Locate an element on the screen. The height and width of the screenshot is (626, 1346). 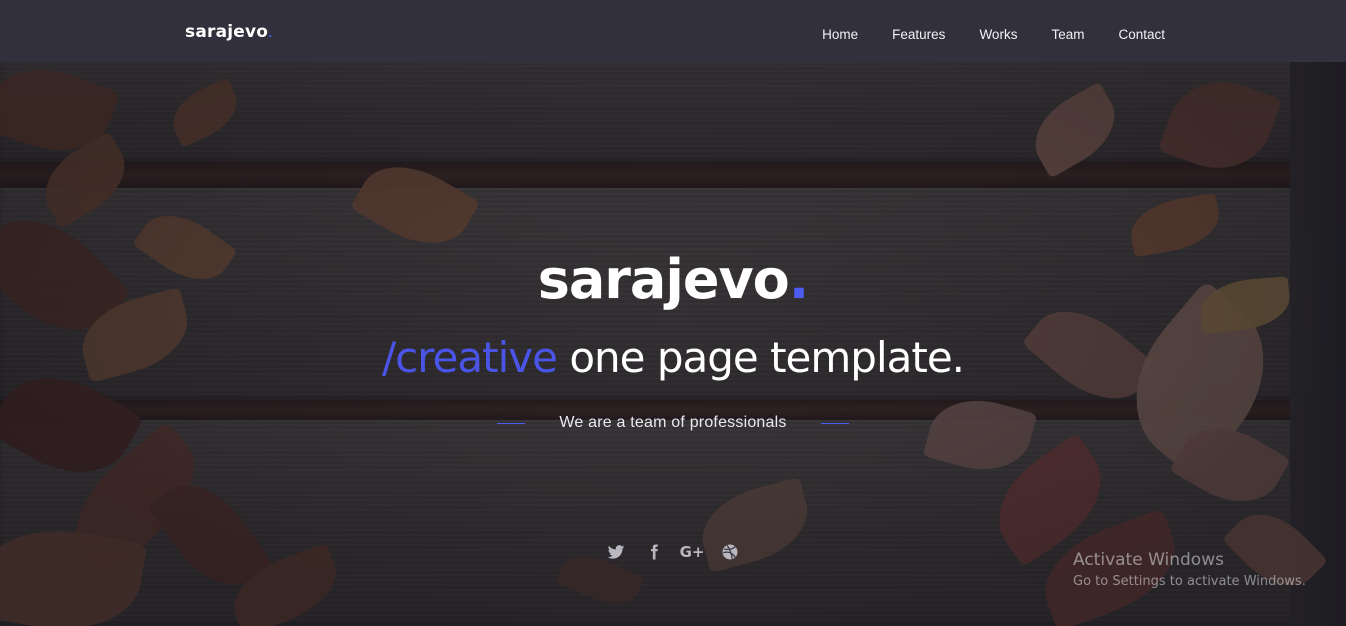
nav-link-team: Team is located at coordinates (1067, 34).